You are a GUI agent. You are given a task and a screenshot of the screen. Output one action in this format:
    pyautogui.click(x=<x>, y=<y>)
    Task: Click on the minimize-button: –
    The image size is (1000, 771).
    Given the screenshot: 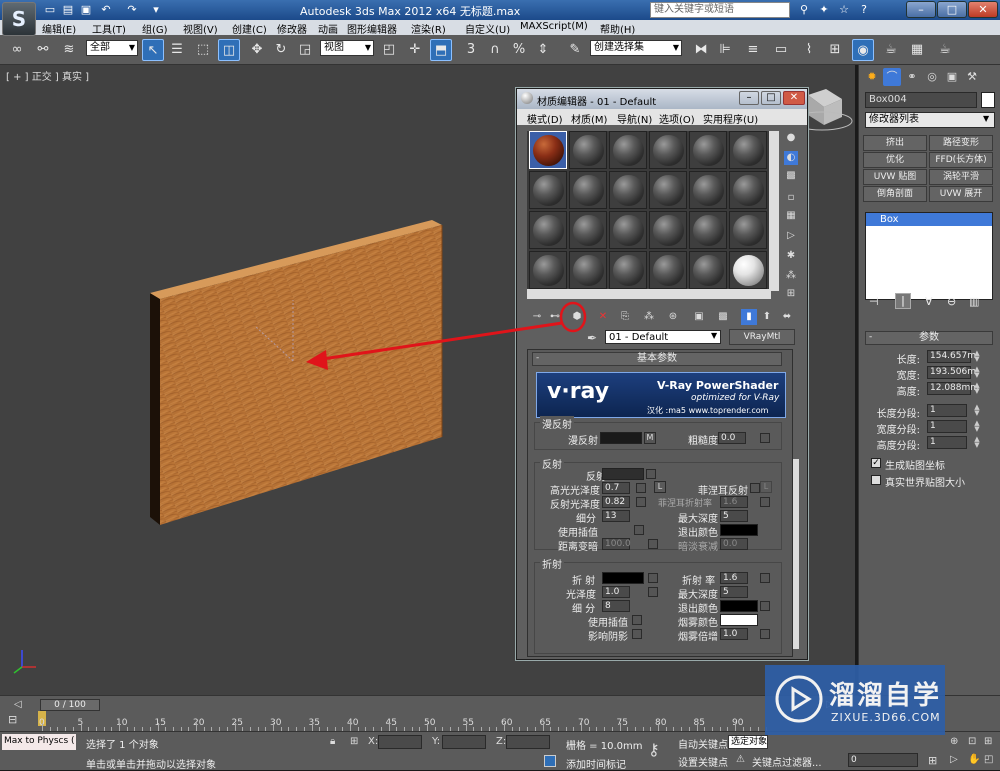 What is the action you would take?
    pyautogui.click(x=921, y=9)
    